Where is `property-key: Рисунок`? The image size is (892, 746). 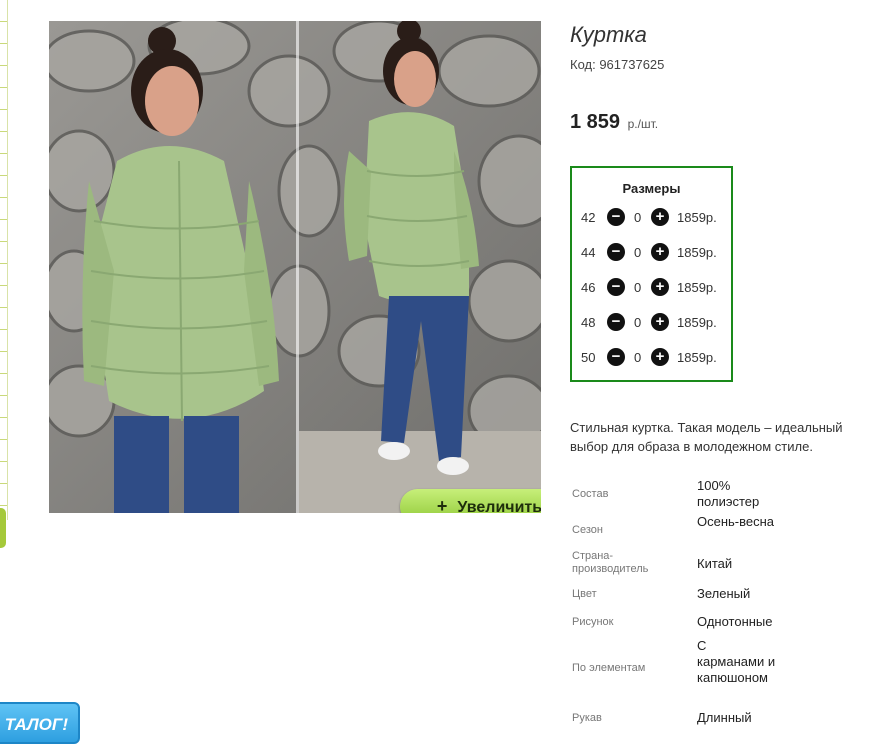
property-key: Рисунок is located at coordinates (593, 622).